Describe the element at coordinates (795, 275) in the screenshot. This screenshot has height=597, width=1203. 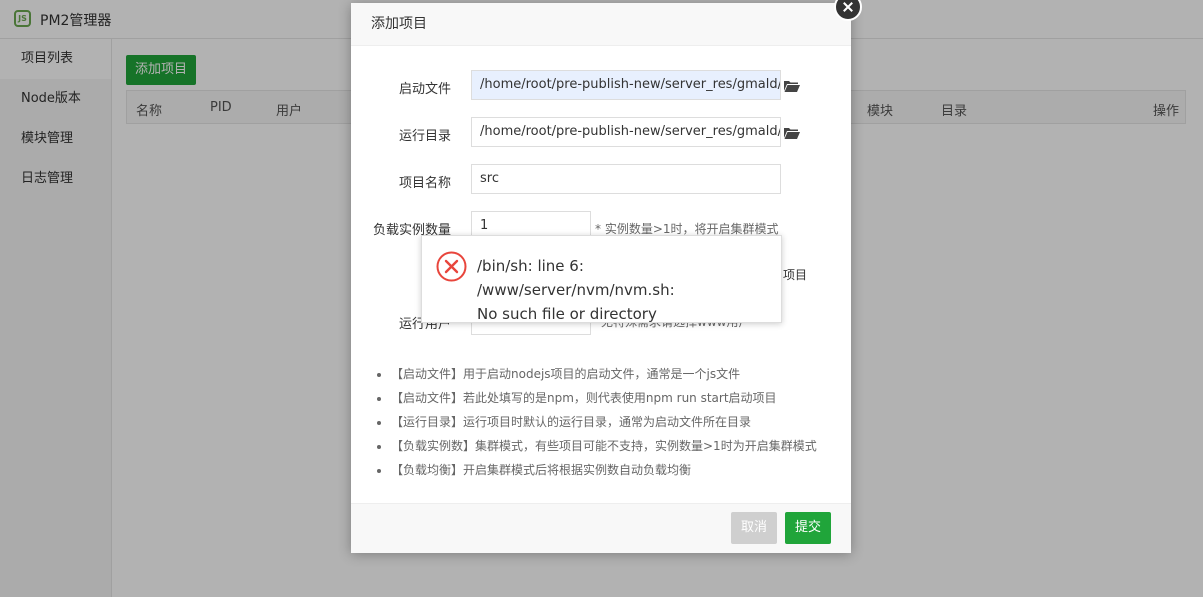
I see `memory-hint: 项目` at that location.